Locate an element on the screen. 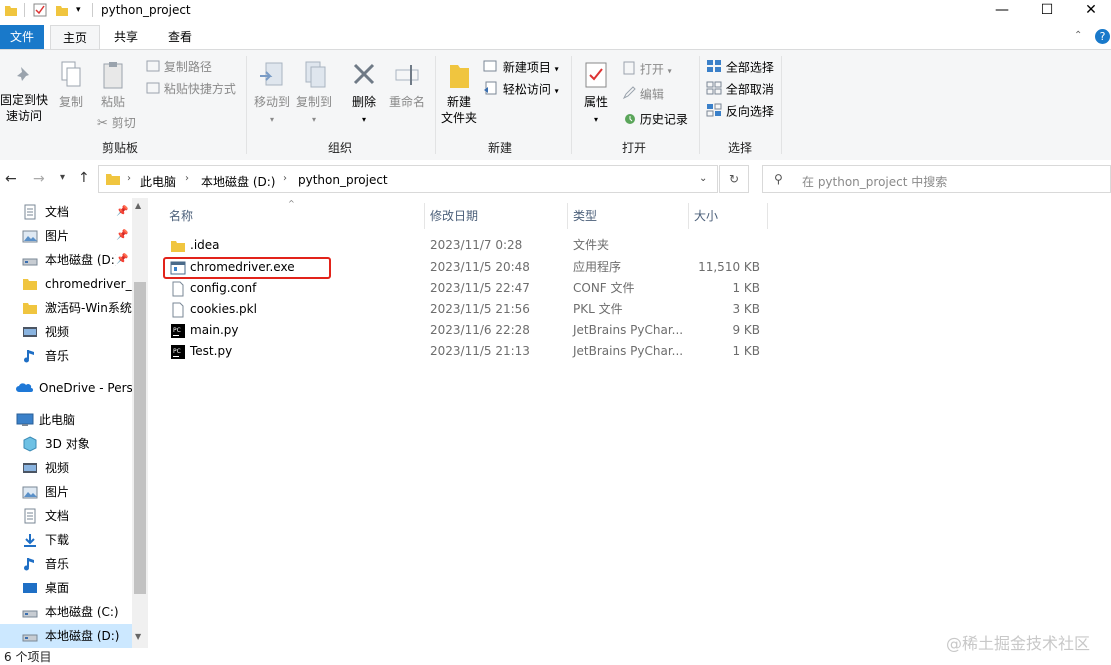  sidebar-item-9: 3D 对象 is located at coordinates (66, 444).